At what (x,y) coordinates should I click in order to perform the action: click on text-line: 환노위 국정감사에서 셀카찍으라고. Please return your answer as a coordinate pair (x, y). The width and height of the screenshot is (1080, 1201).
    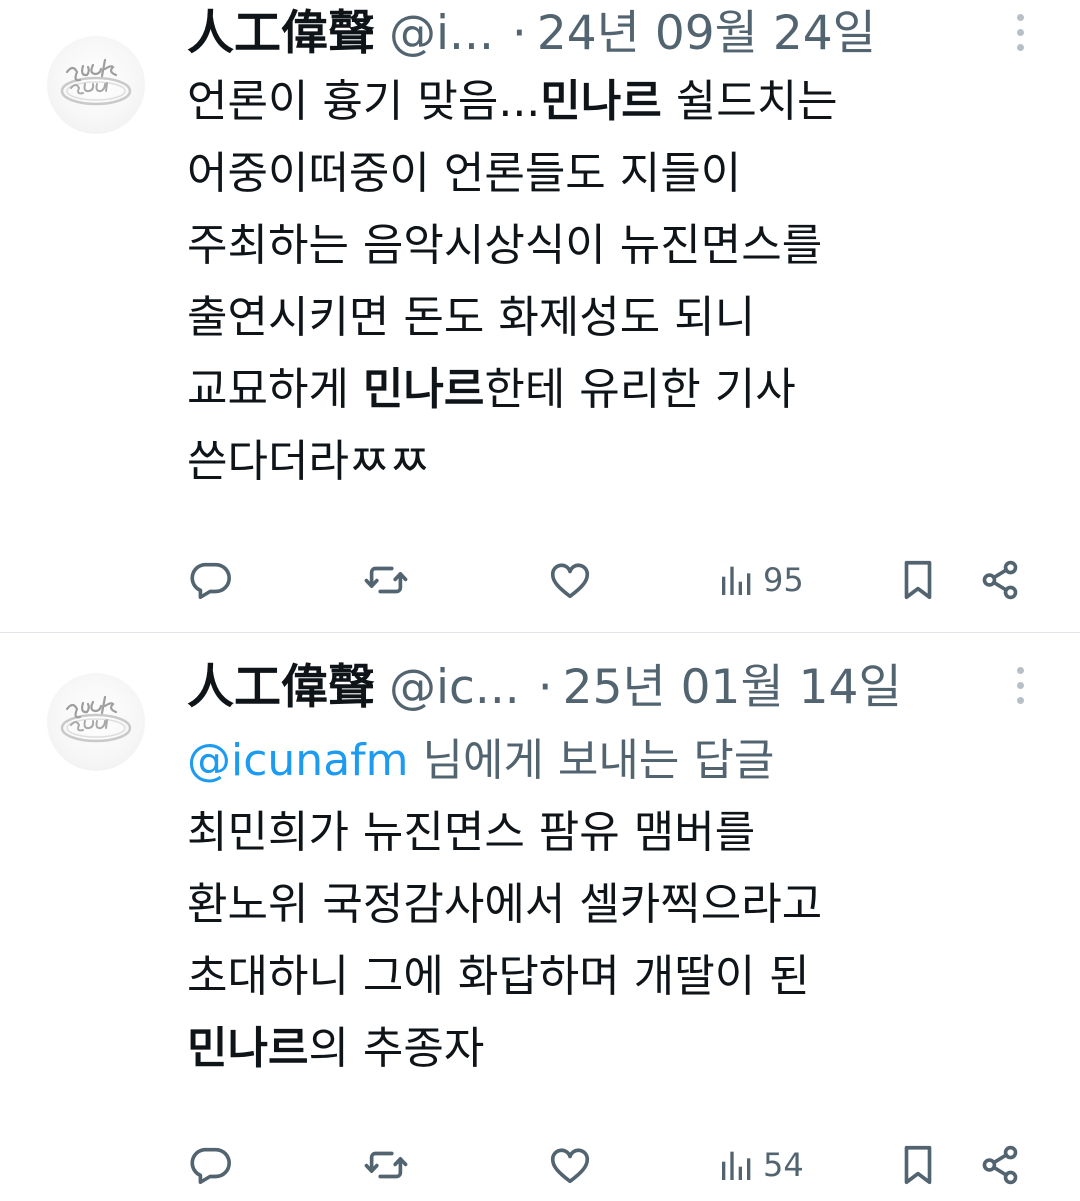
    Looking at the image, I should click on (603, 905).